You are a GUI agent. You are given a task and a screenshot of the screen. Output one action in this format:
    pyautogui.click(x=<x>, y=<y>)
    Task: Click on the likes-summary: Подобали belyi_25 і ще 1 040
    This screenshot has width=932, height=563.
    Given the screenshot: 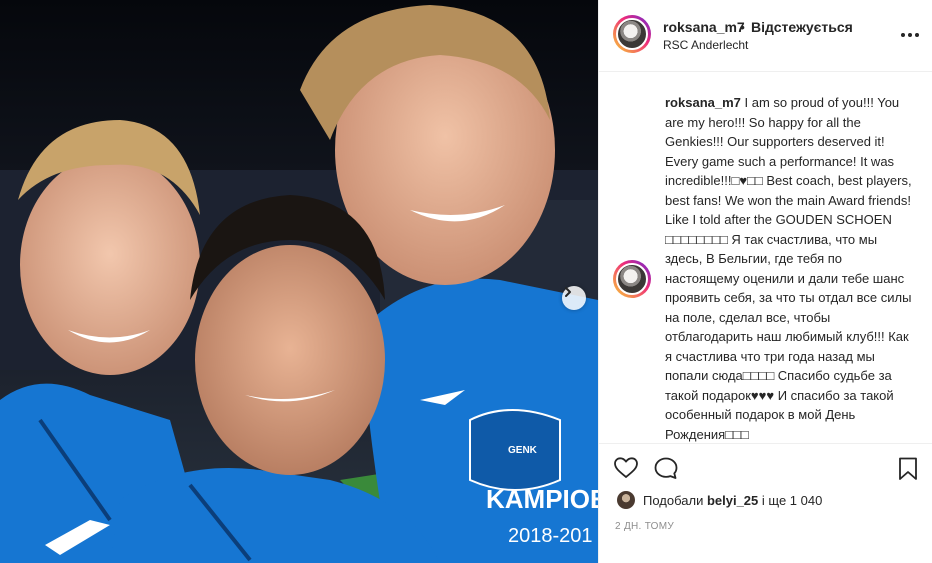 What is the action you would take?
    pyautogui.click(x=732, y=500)
    